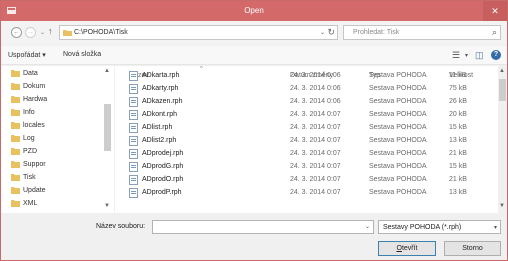 This screenshot has height=261, width=508. I want to click on file-name: ADkont.rph, so click(160, 114).